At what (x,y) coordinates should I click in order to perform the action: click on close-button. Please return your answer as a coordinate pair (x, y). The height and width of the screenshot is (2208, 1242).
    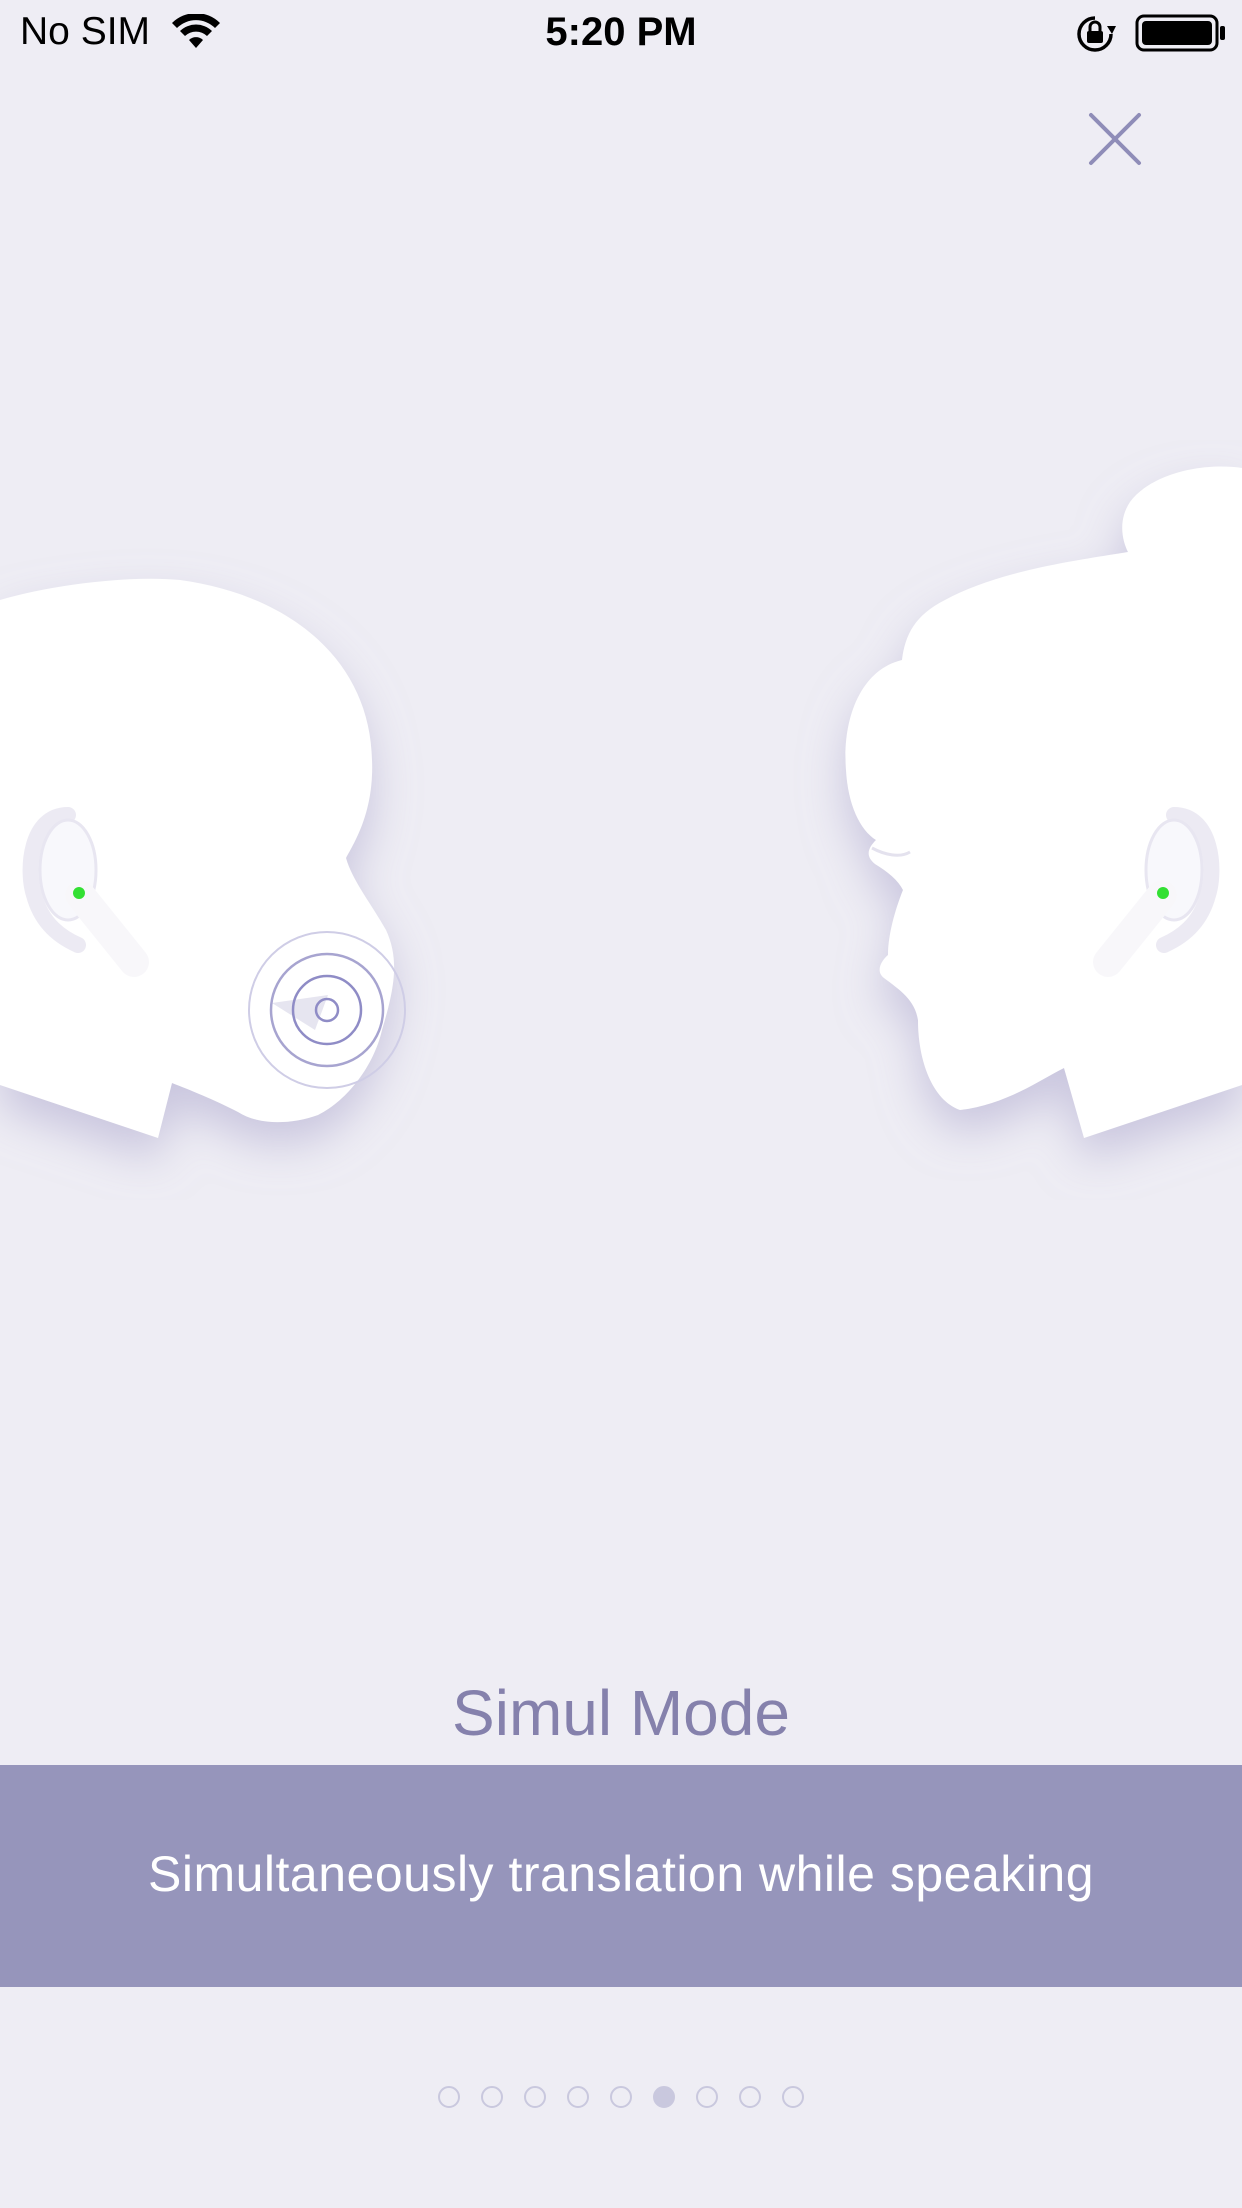
    Looking at the image, I should click on (1115, 139).